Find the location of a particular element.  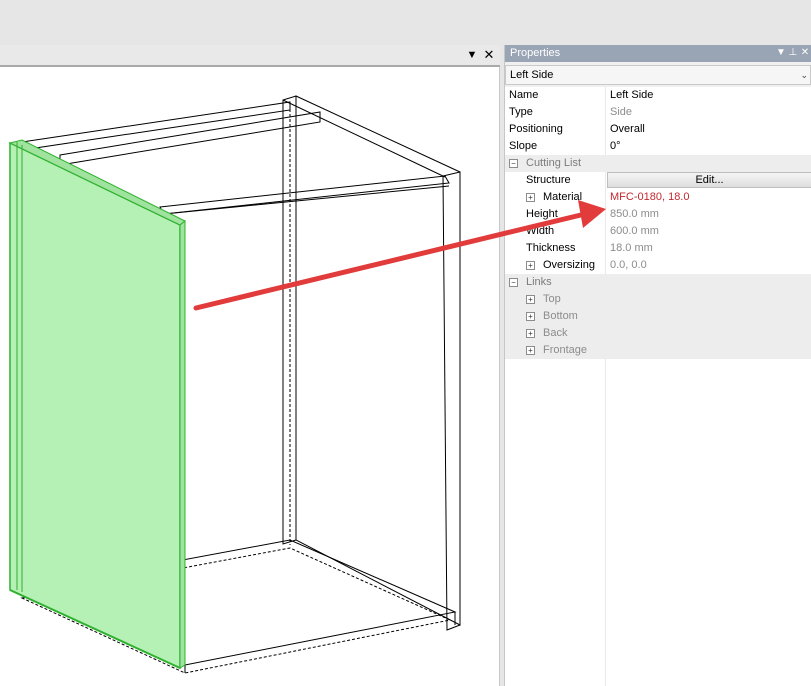

pin-icon: ⊥ is located at coordinates (793, 53).